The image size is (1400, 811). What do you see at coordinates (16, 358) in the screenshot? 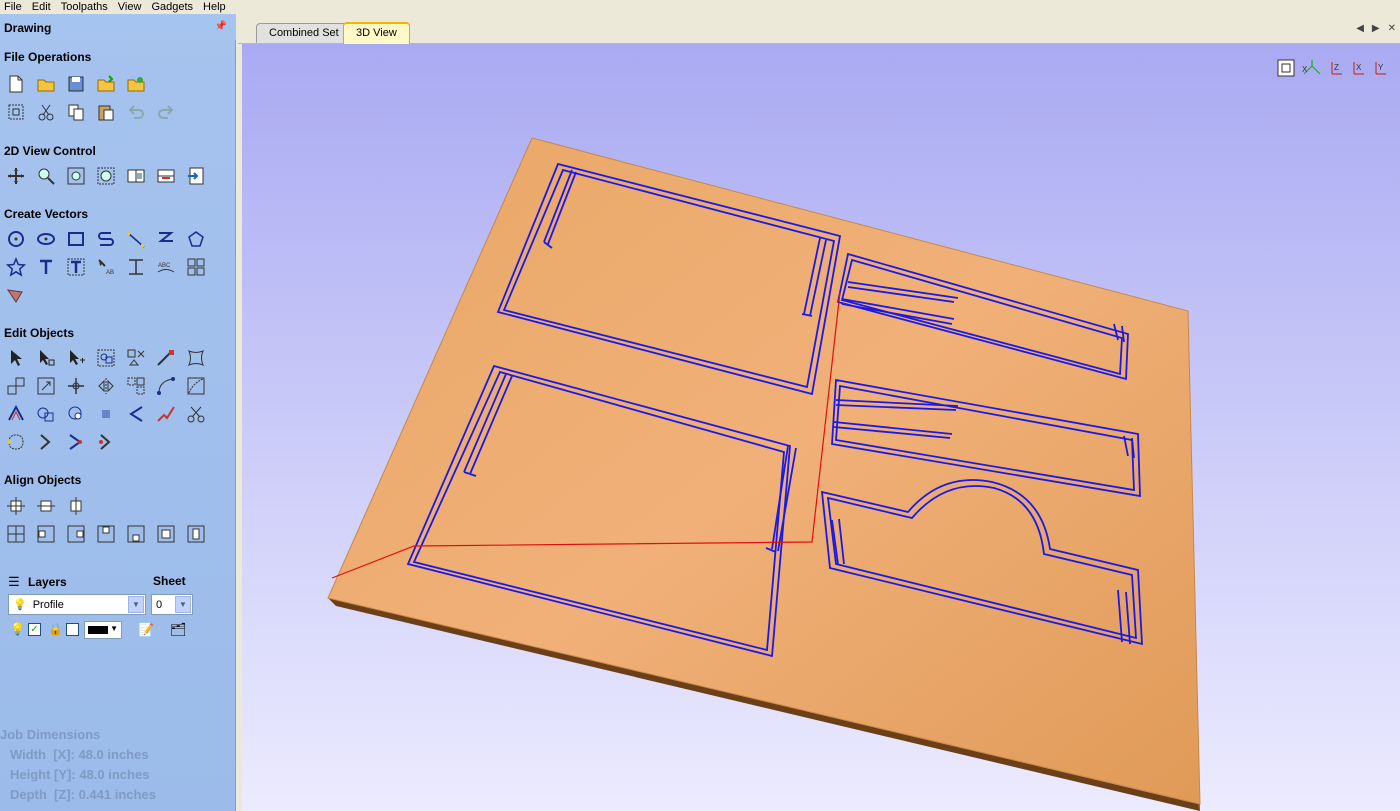
I see `select-icon` at bounding box center [16, 358].